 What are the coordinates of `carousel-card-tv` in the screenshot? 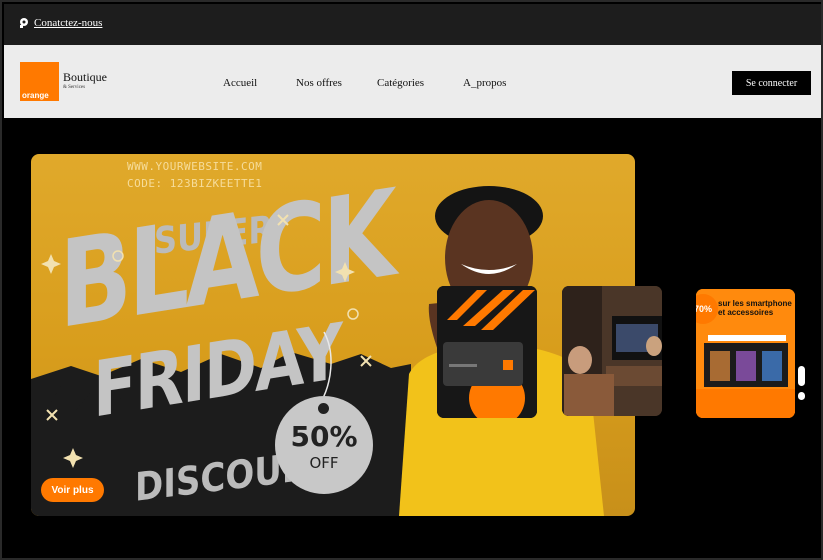 It's located at (612, 351).